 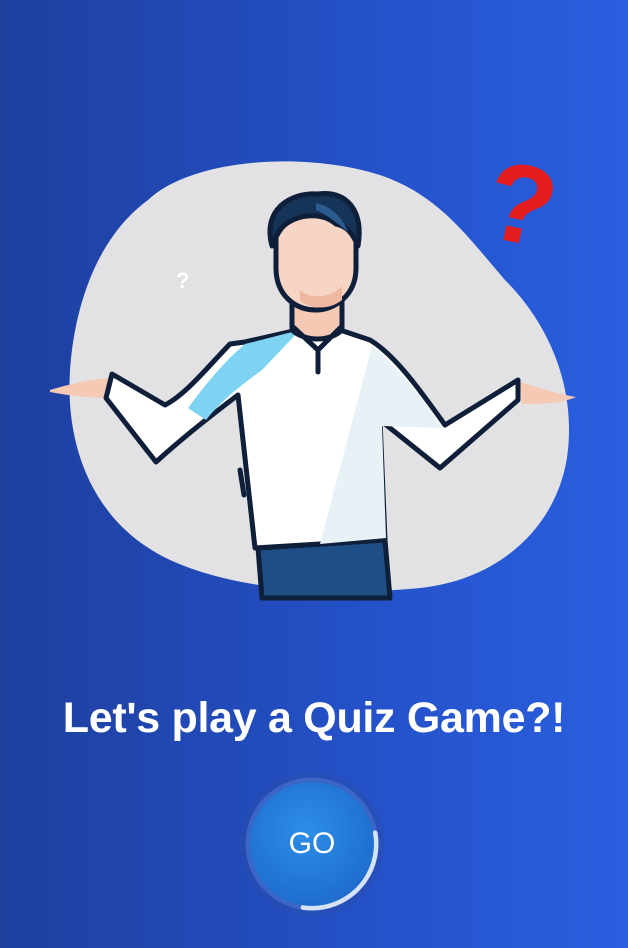 I want to click on go-button: GO, so click(x=312, y=844).